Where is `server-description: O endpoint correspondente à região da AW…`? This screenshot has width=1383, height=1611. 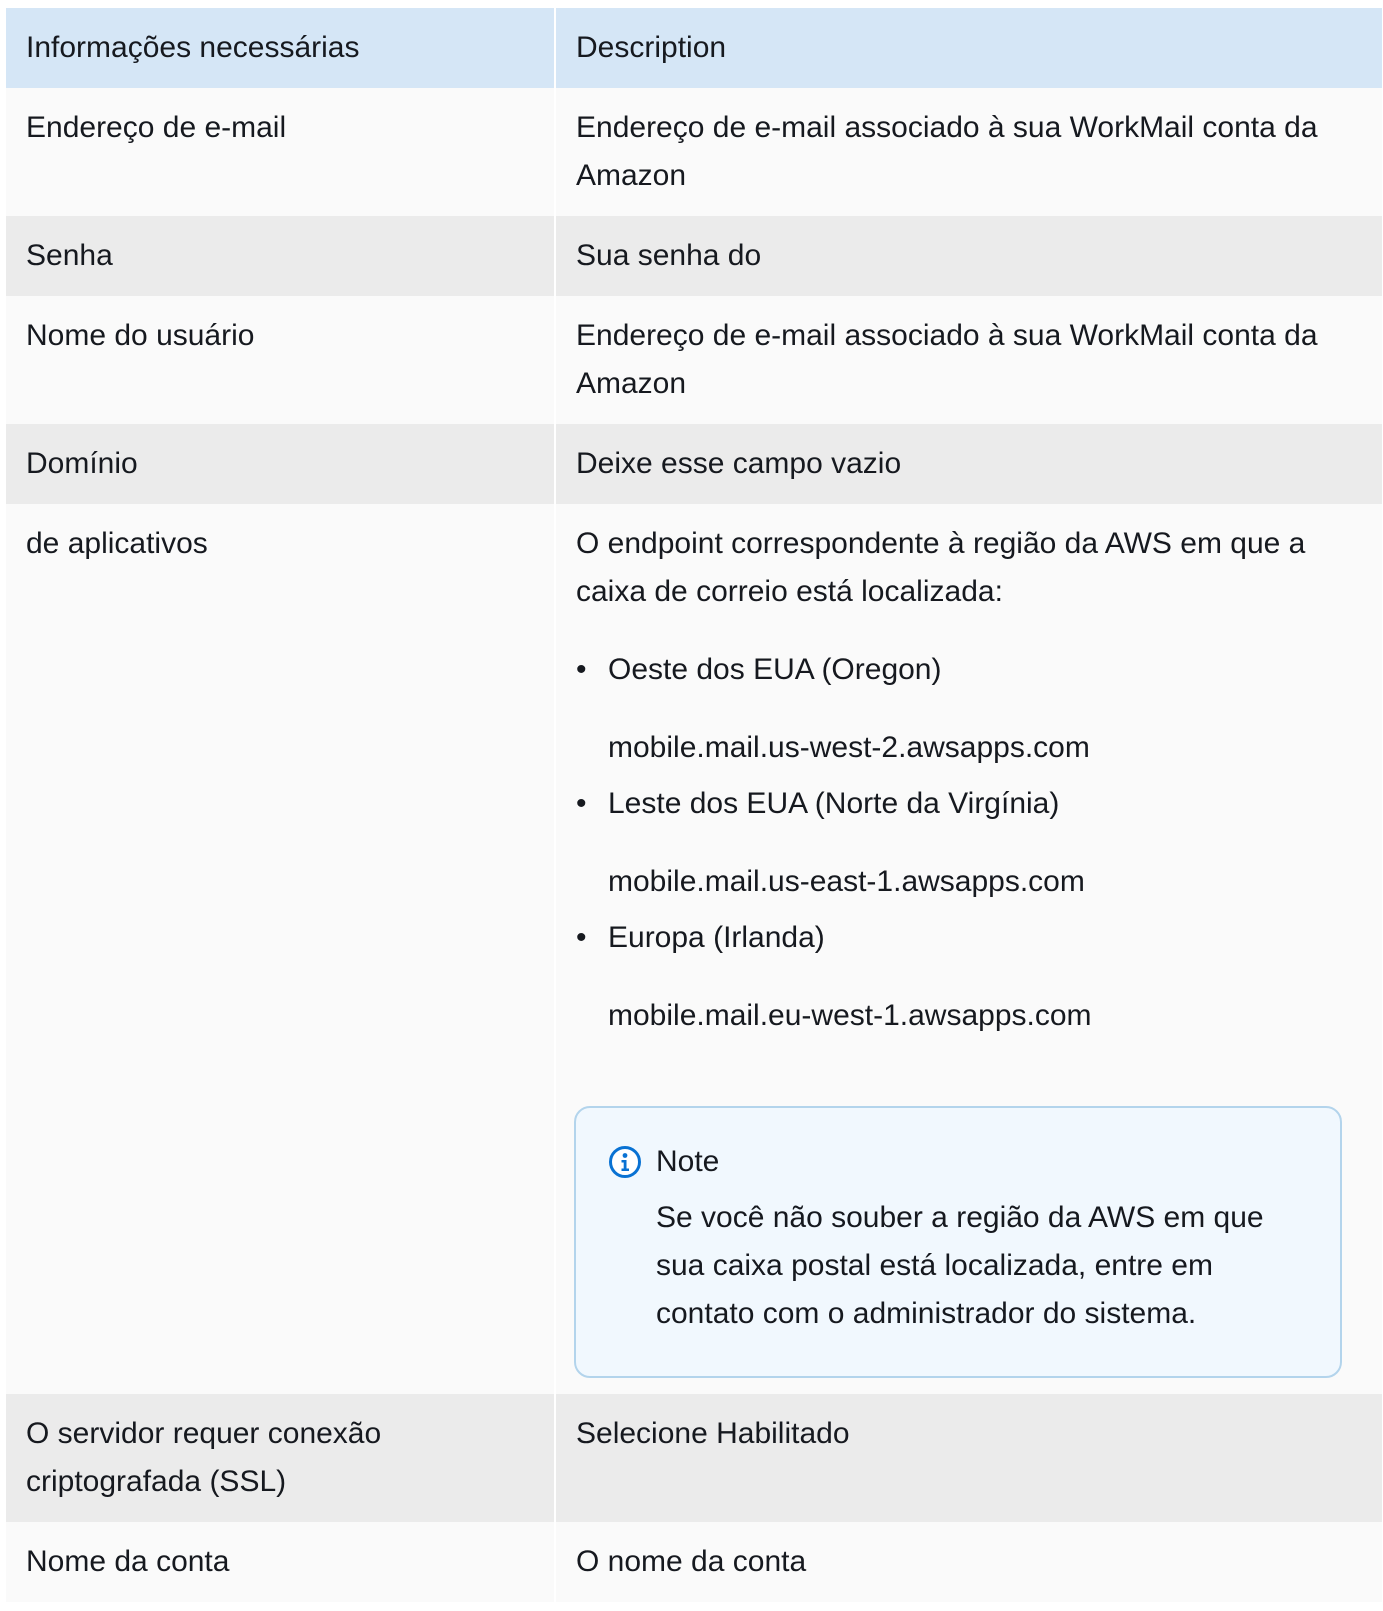
server-description: O endpoint correspondente à região da AW… is located at coordinates (941, 567).